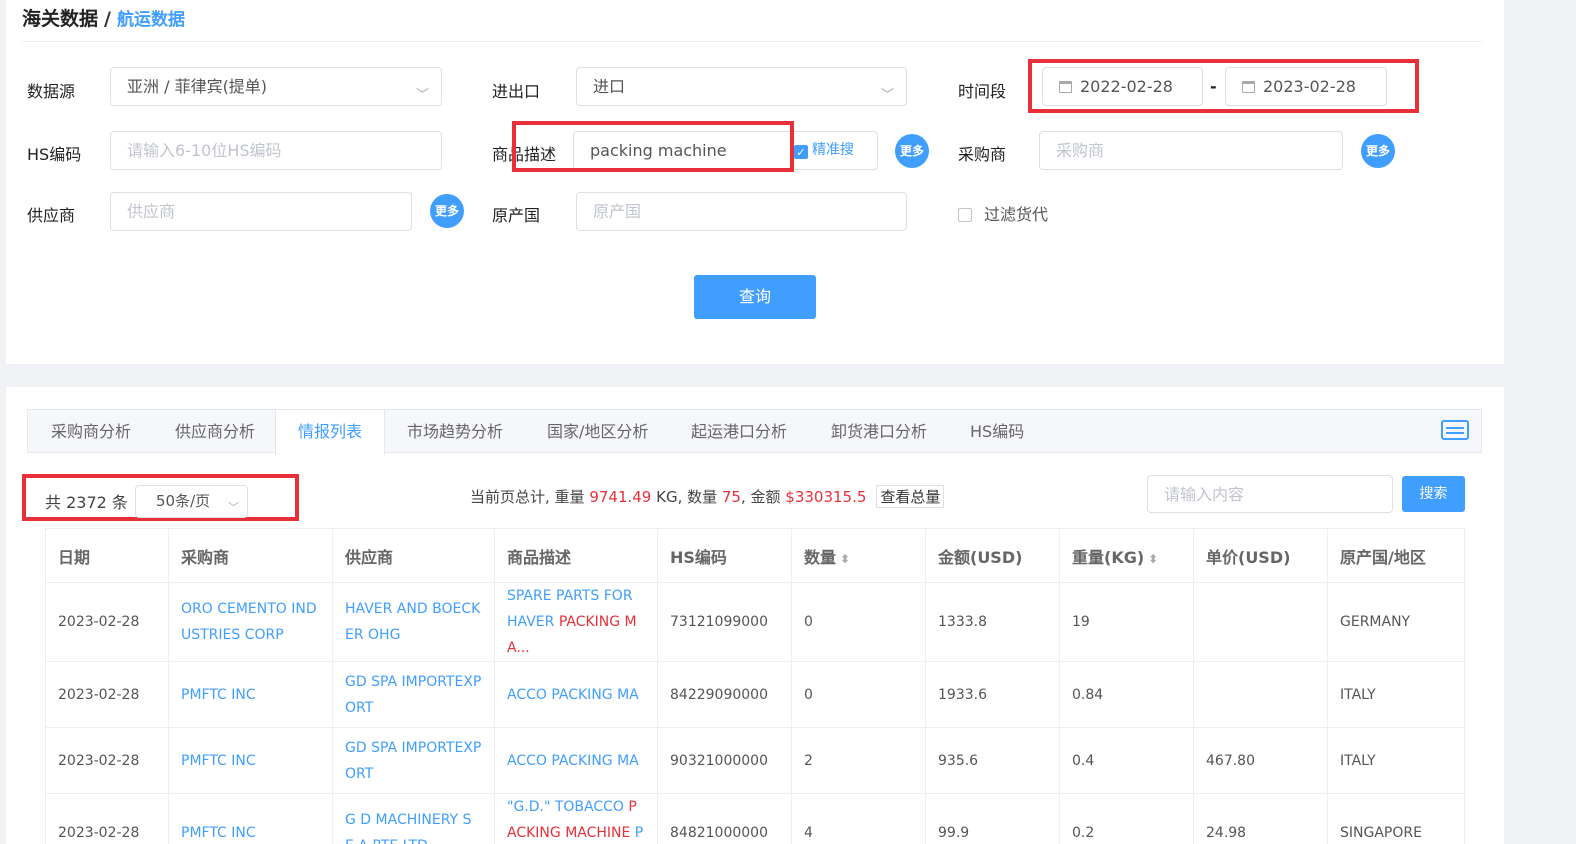  I want to click on cell-amount: 99.9, so click(992, 818).